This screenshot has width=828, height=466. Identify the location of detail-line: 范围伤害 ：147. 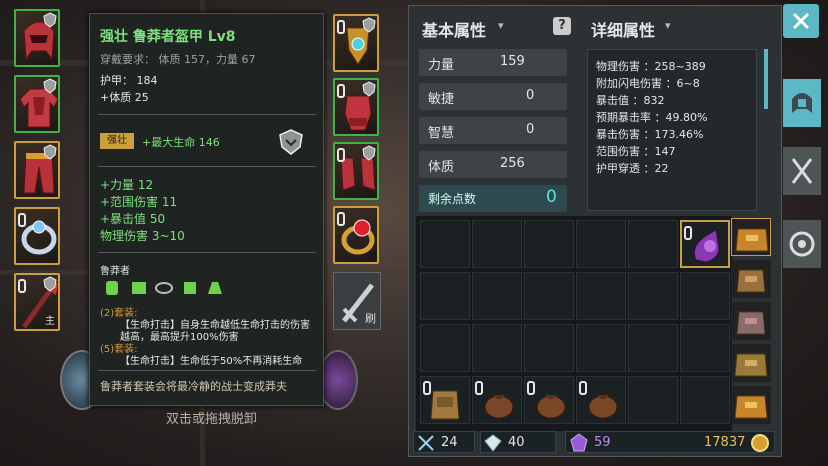
(636, 151).